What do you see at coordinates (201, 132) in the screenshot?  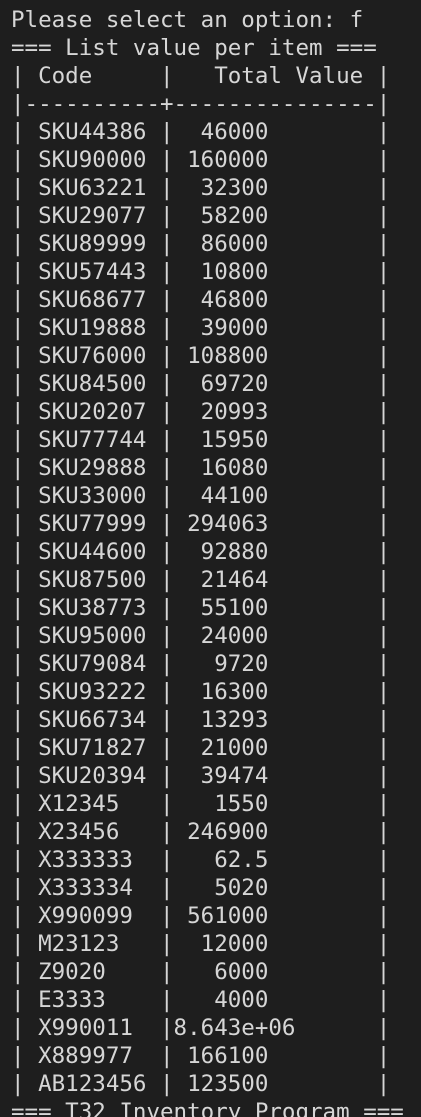 I see `table-row: | SKU44386 | 46000 |` at bounding box center [201, 132].